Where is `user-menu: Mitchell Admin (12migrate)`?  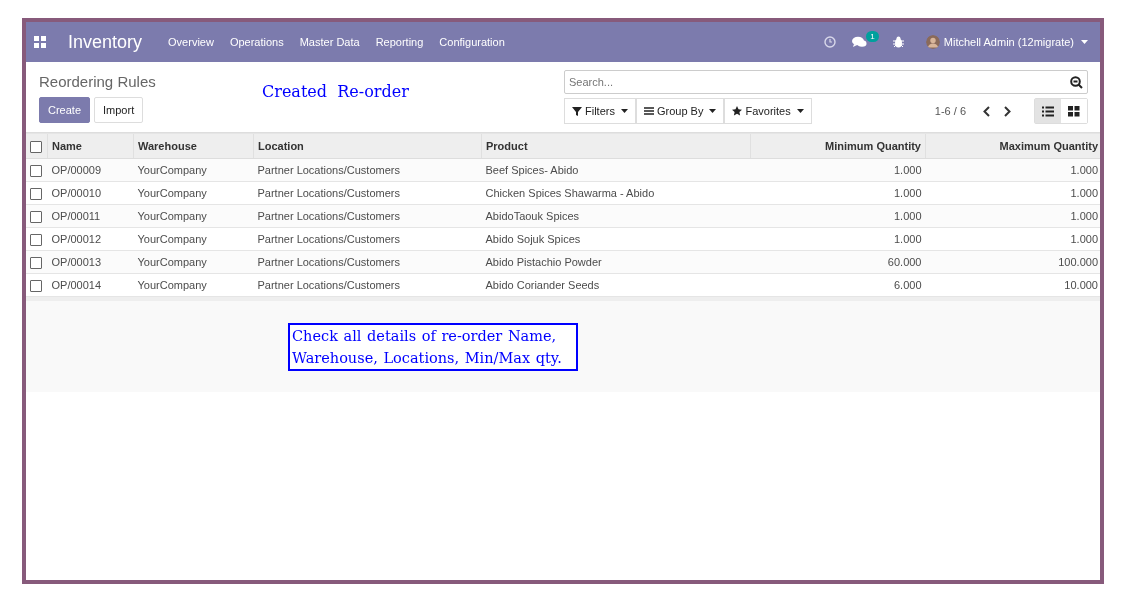
user-menu: Mitchell Admin (12migrate) is located at coordinates (1006, 42).